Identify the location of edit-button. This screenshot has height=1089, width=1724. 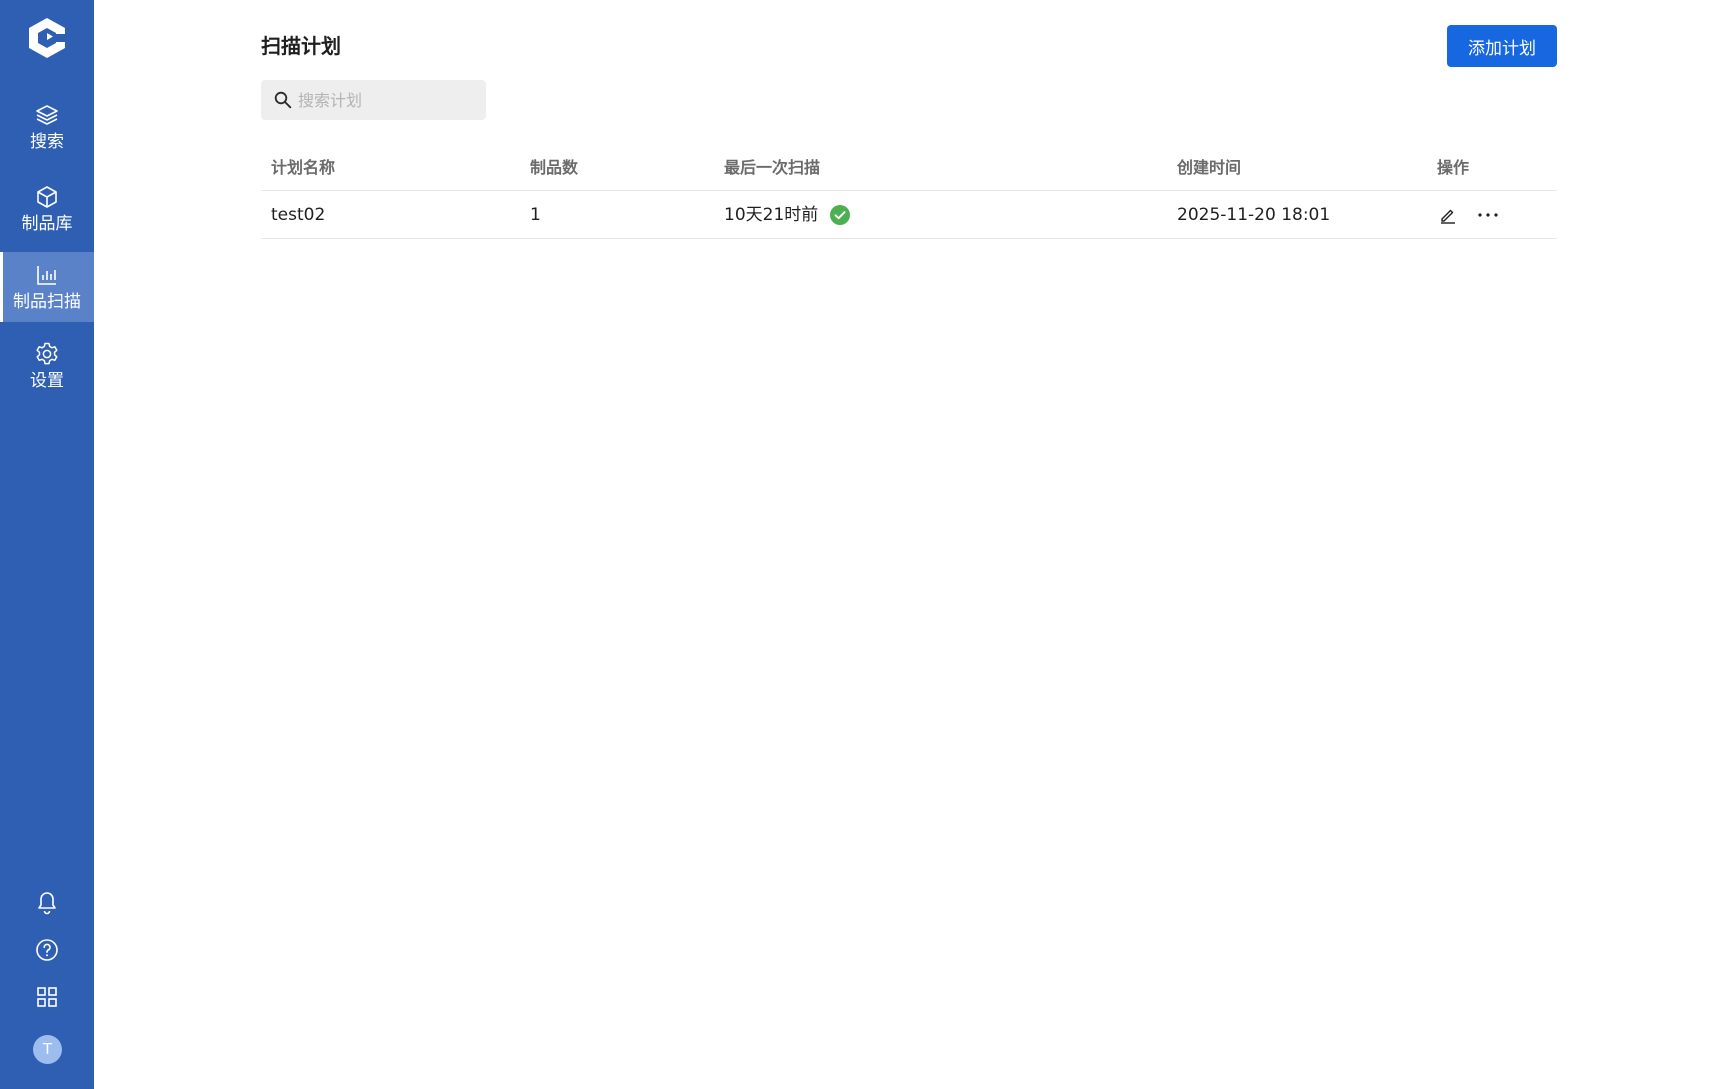
(1448, 215).